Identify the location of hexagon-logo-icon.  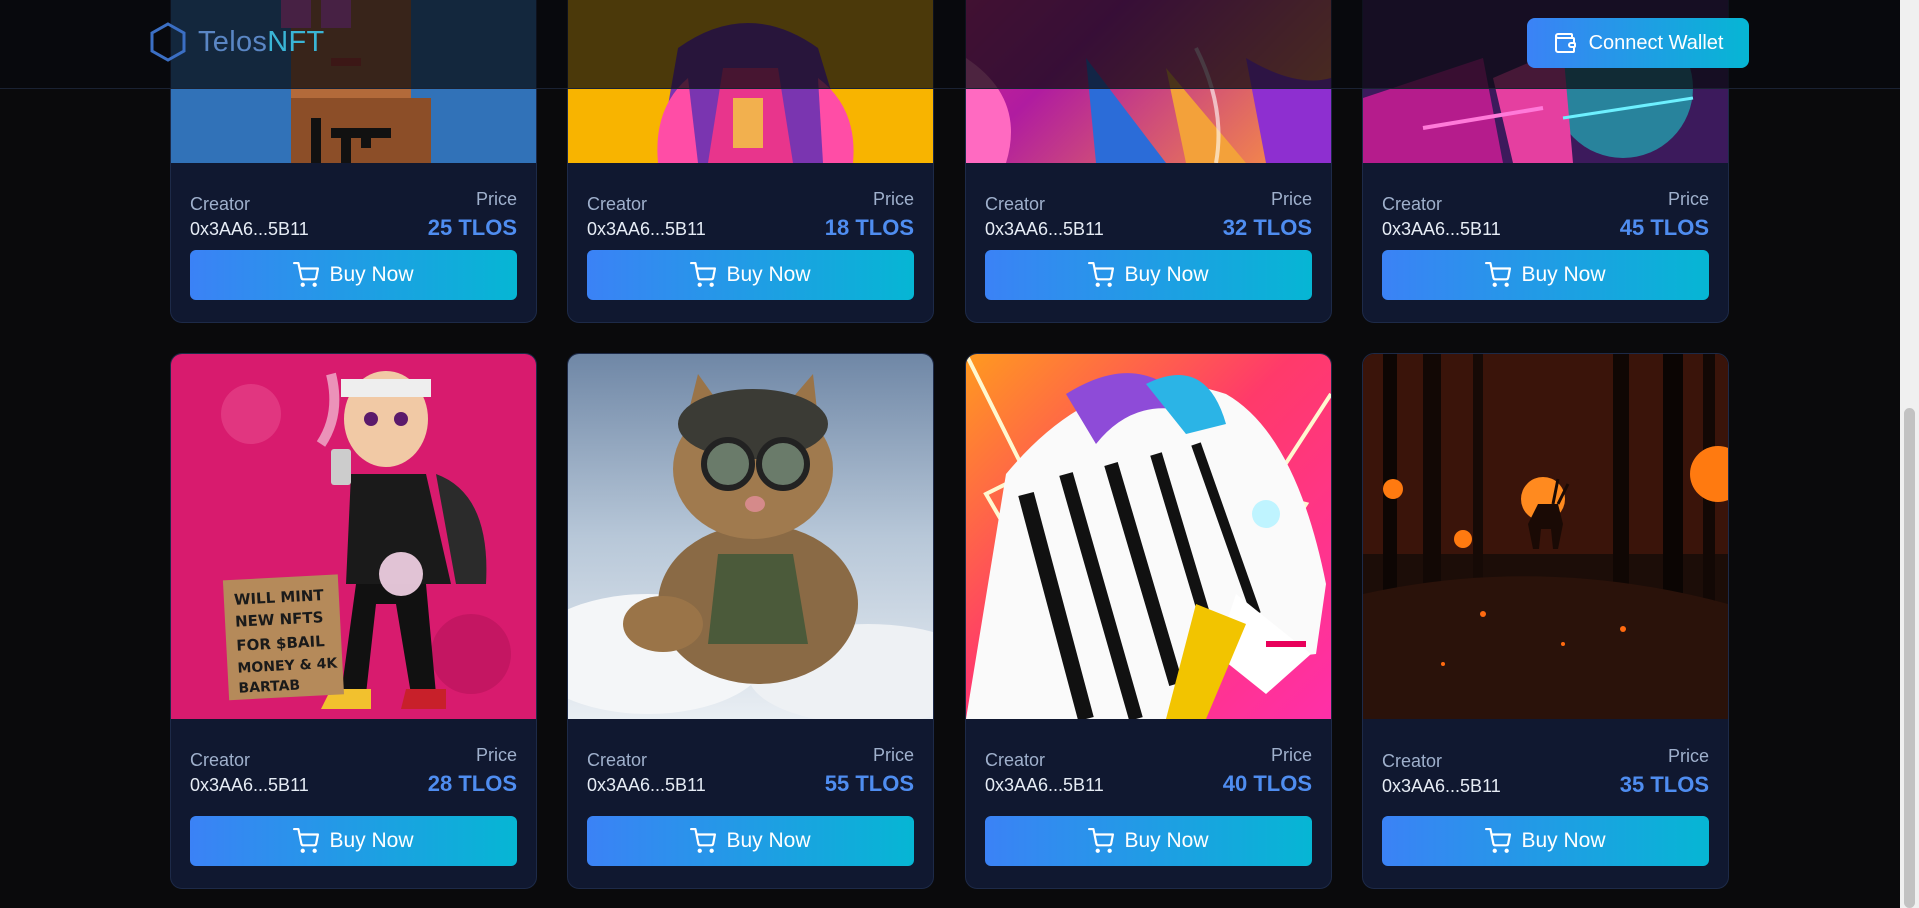
(168, 42).